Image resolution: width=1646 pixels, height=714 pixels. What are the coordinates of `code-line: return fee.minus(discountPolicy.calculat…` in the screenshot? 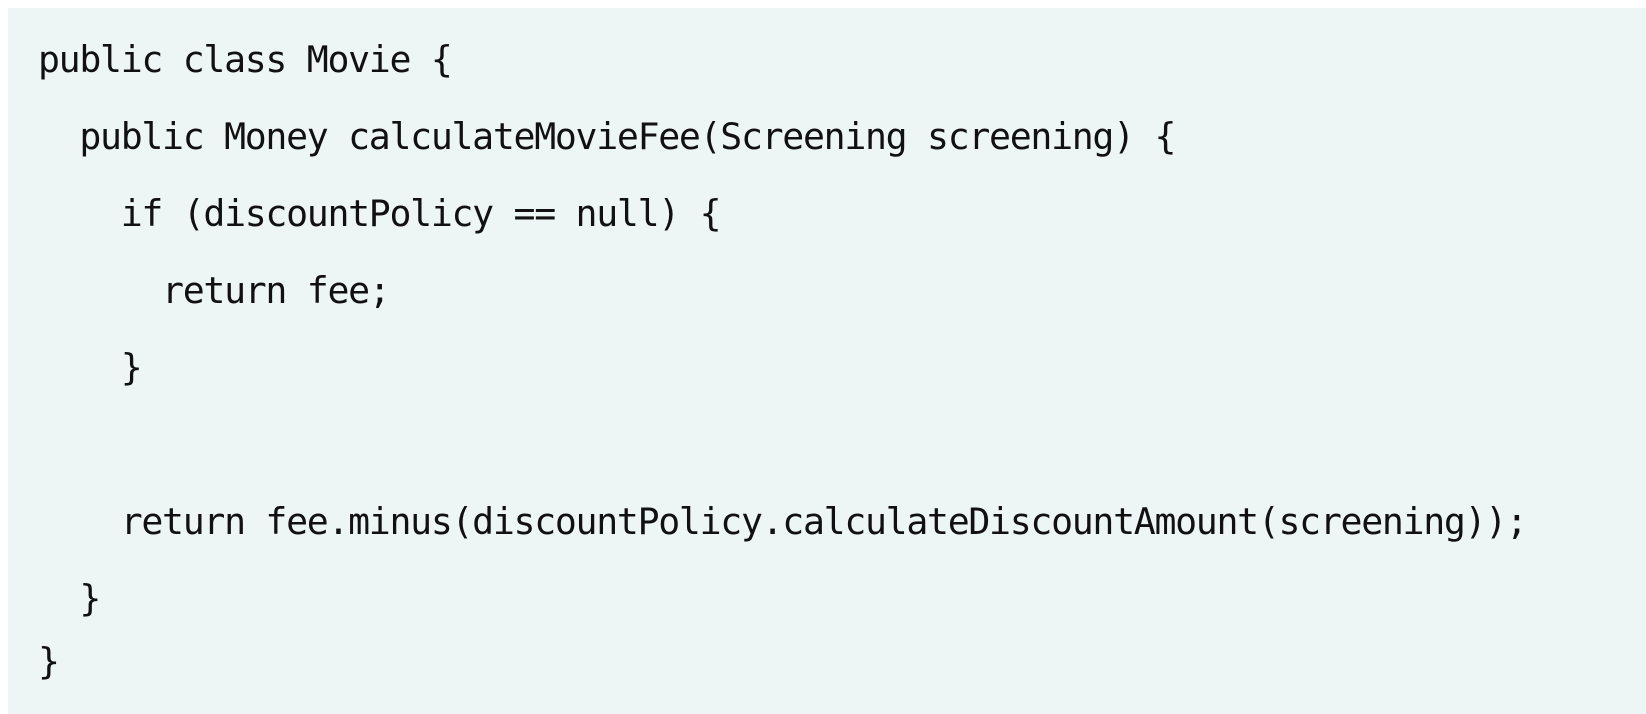 It's located at (783, 521).